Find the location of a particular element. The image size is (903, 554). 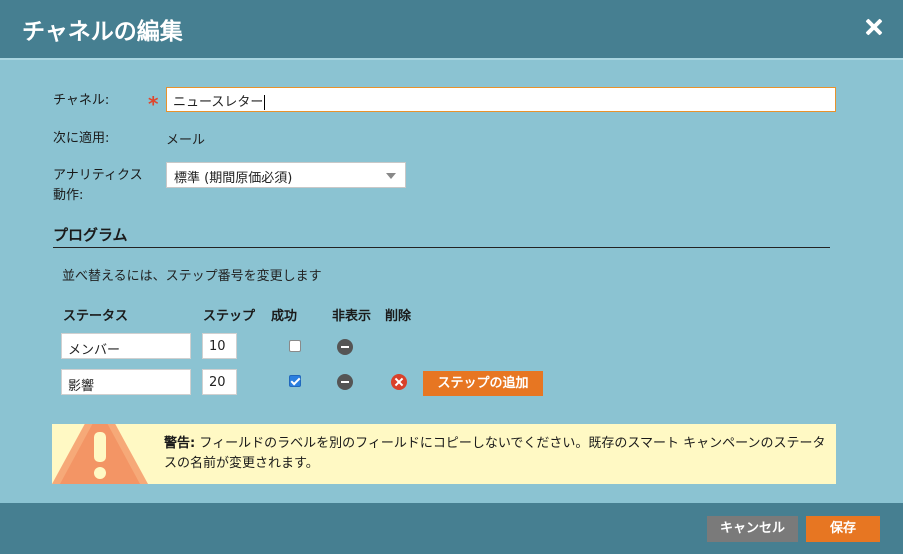

success-checkbox is located at coordinates (295, 346).